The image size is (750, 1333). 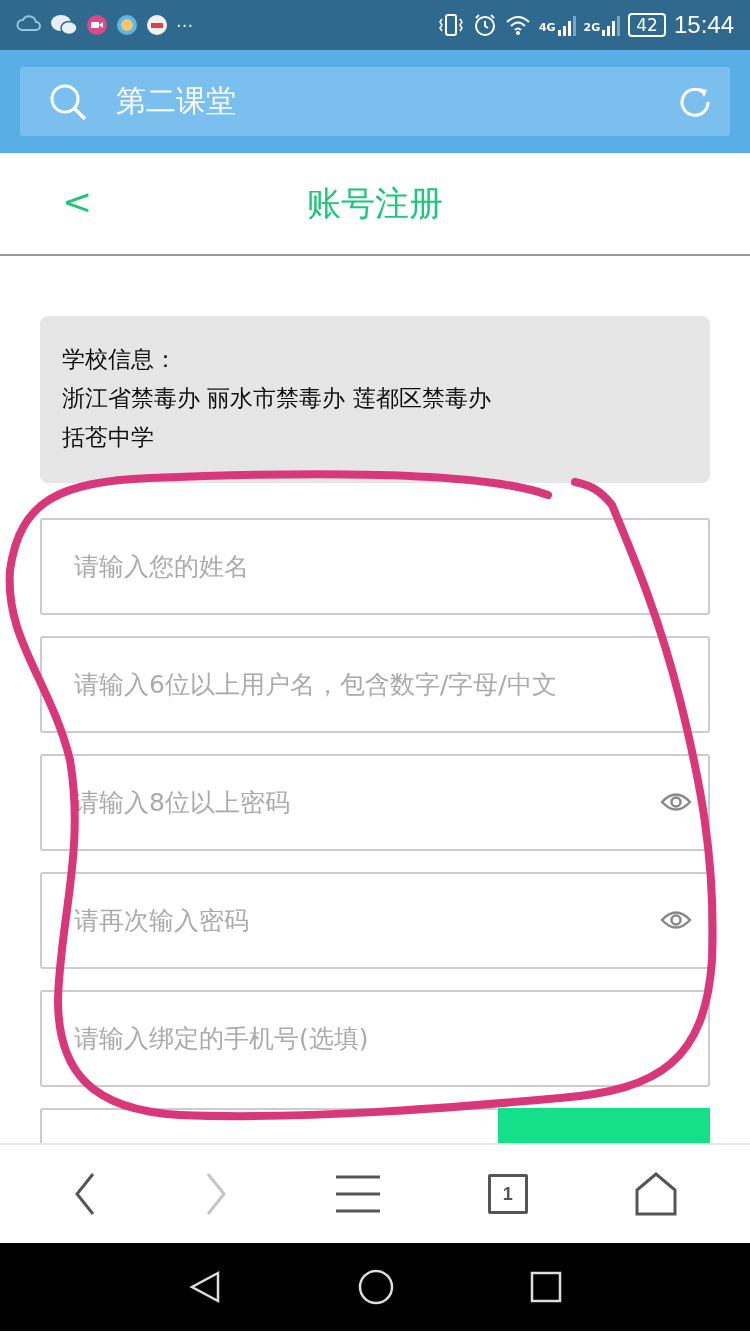 What do you see at coordinates (358, 1194) in the screenshot?
I see `menu-icon` at bounding box center [358, 1194].